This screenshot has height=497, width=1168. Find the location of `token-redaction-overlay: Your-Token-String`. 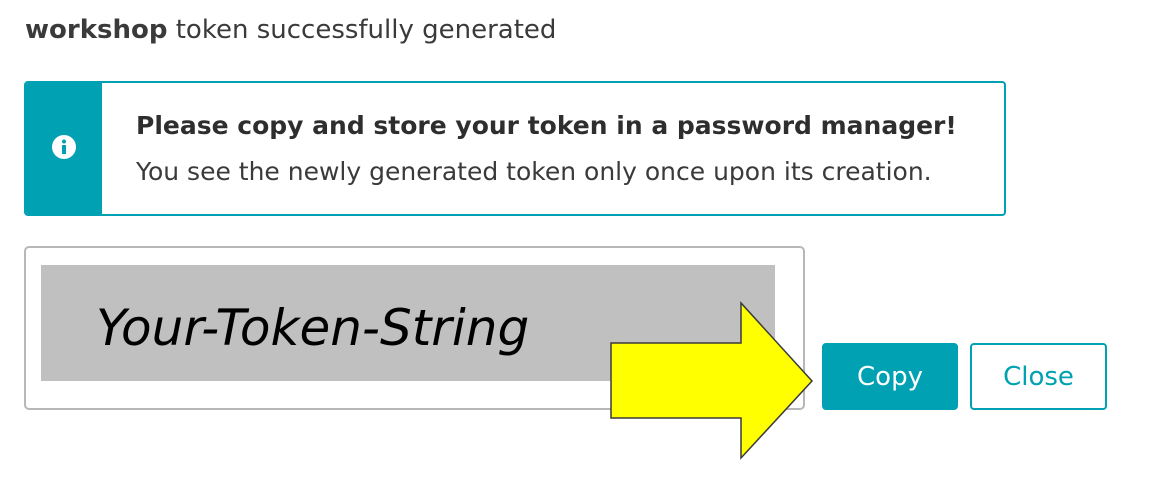

token-redaction-overlay: Your-Token-String is located at coordinates (408, 323).